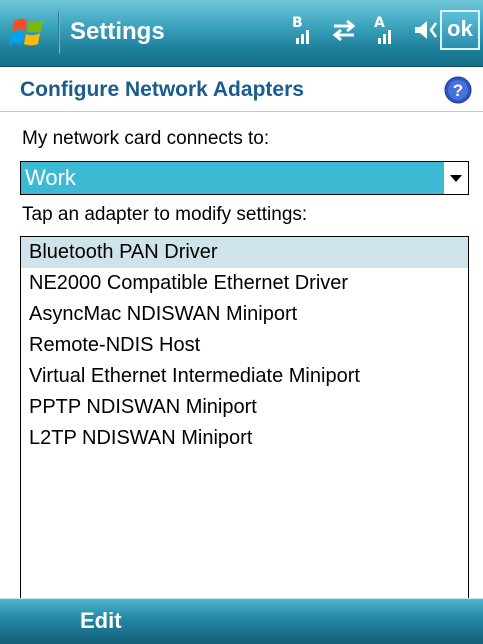  Describe the element at coordinates (146, 138) in the screenshot. I see `network-label: My network card connects to:` at that location.